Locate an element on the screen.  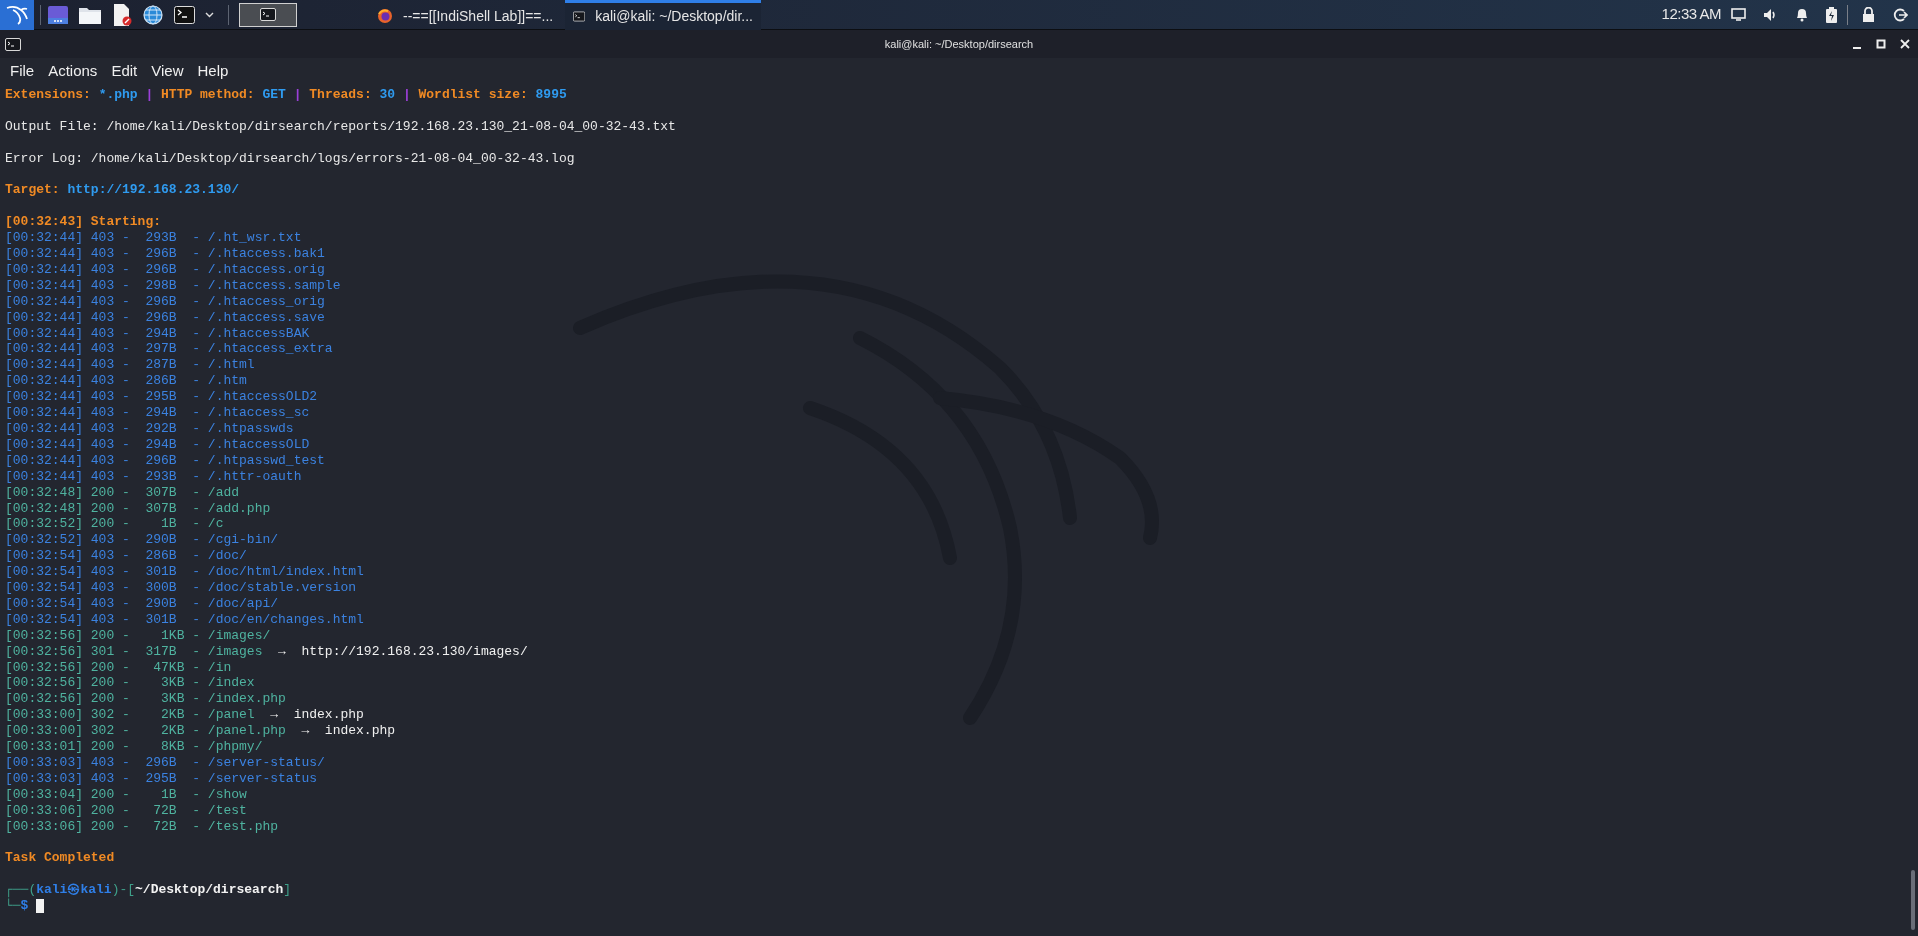
log-line: [00:32:44] 403 - 298B - /.htaccess.sample is located at coordinates (173, 285).